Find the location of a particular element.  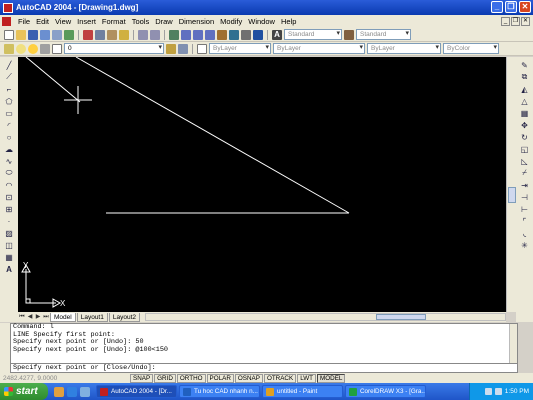

line-segment-upper is located at coordinates (53, 79).